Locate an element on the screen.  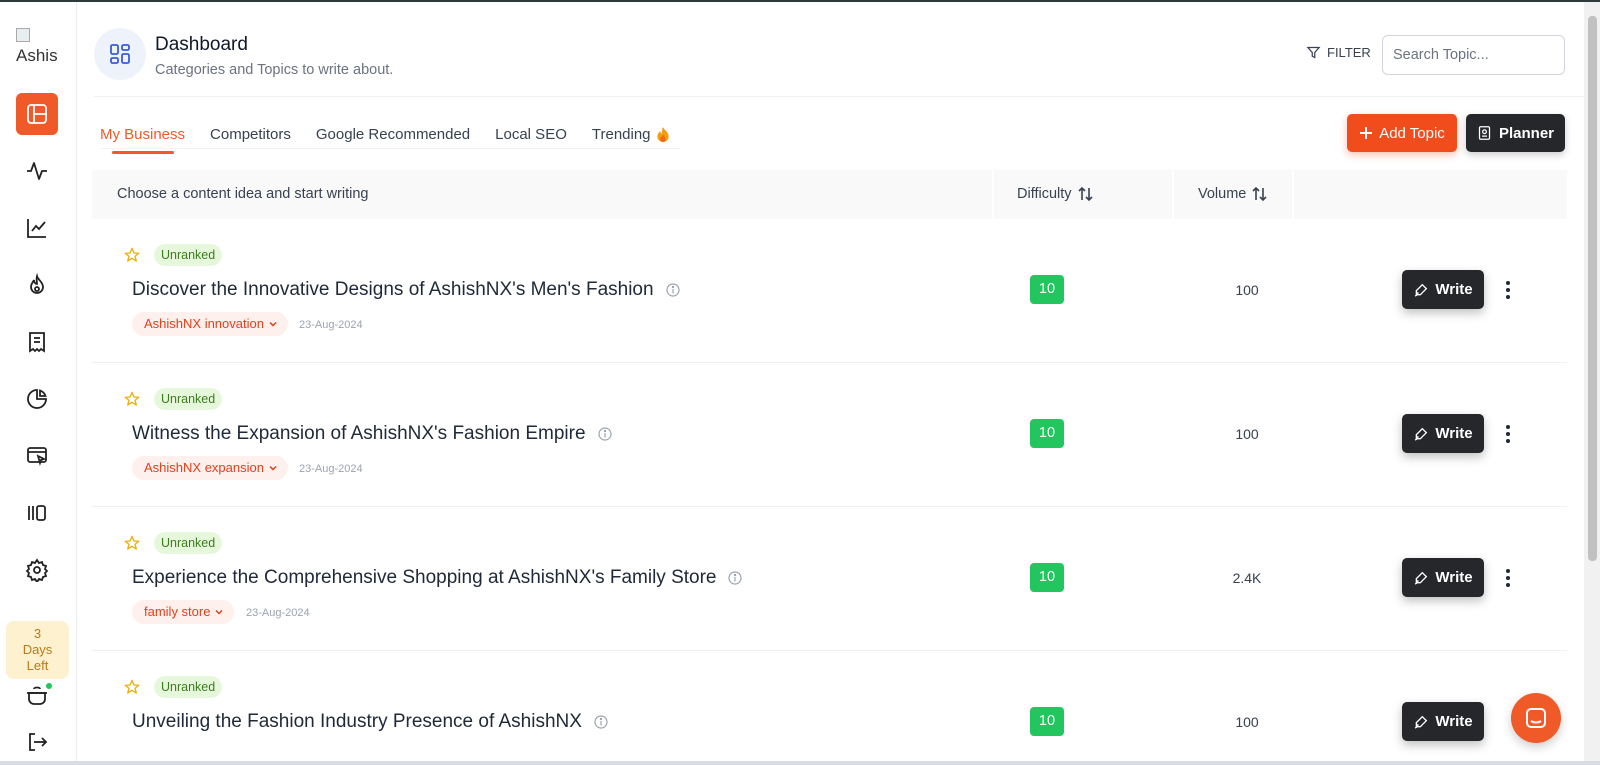
header-divider is located at coordinates (839, 96).